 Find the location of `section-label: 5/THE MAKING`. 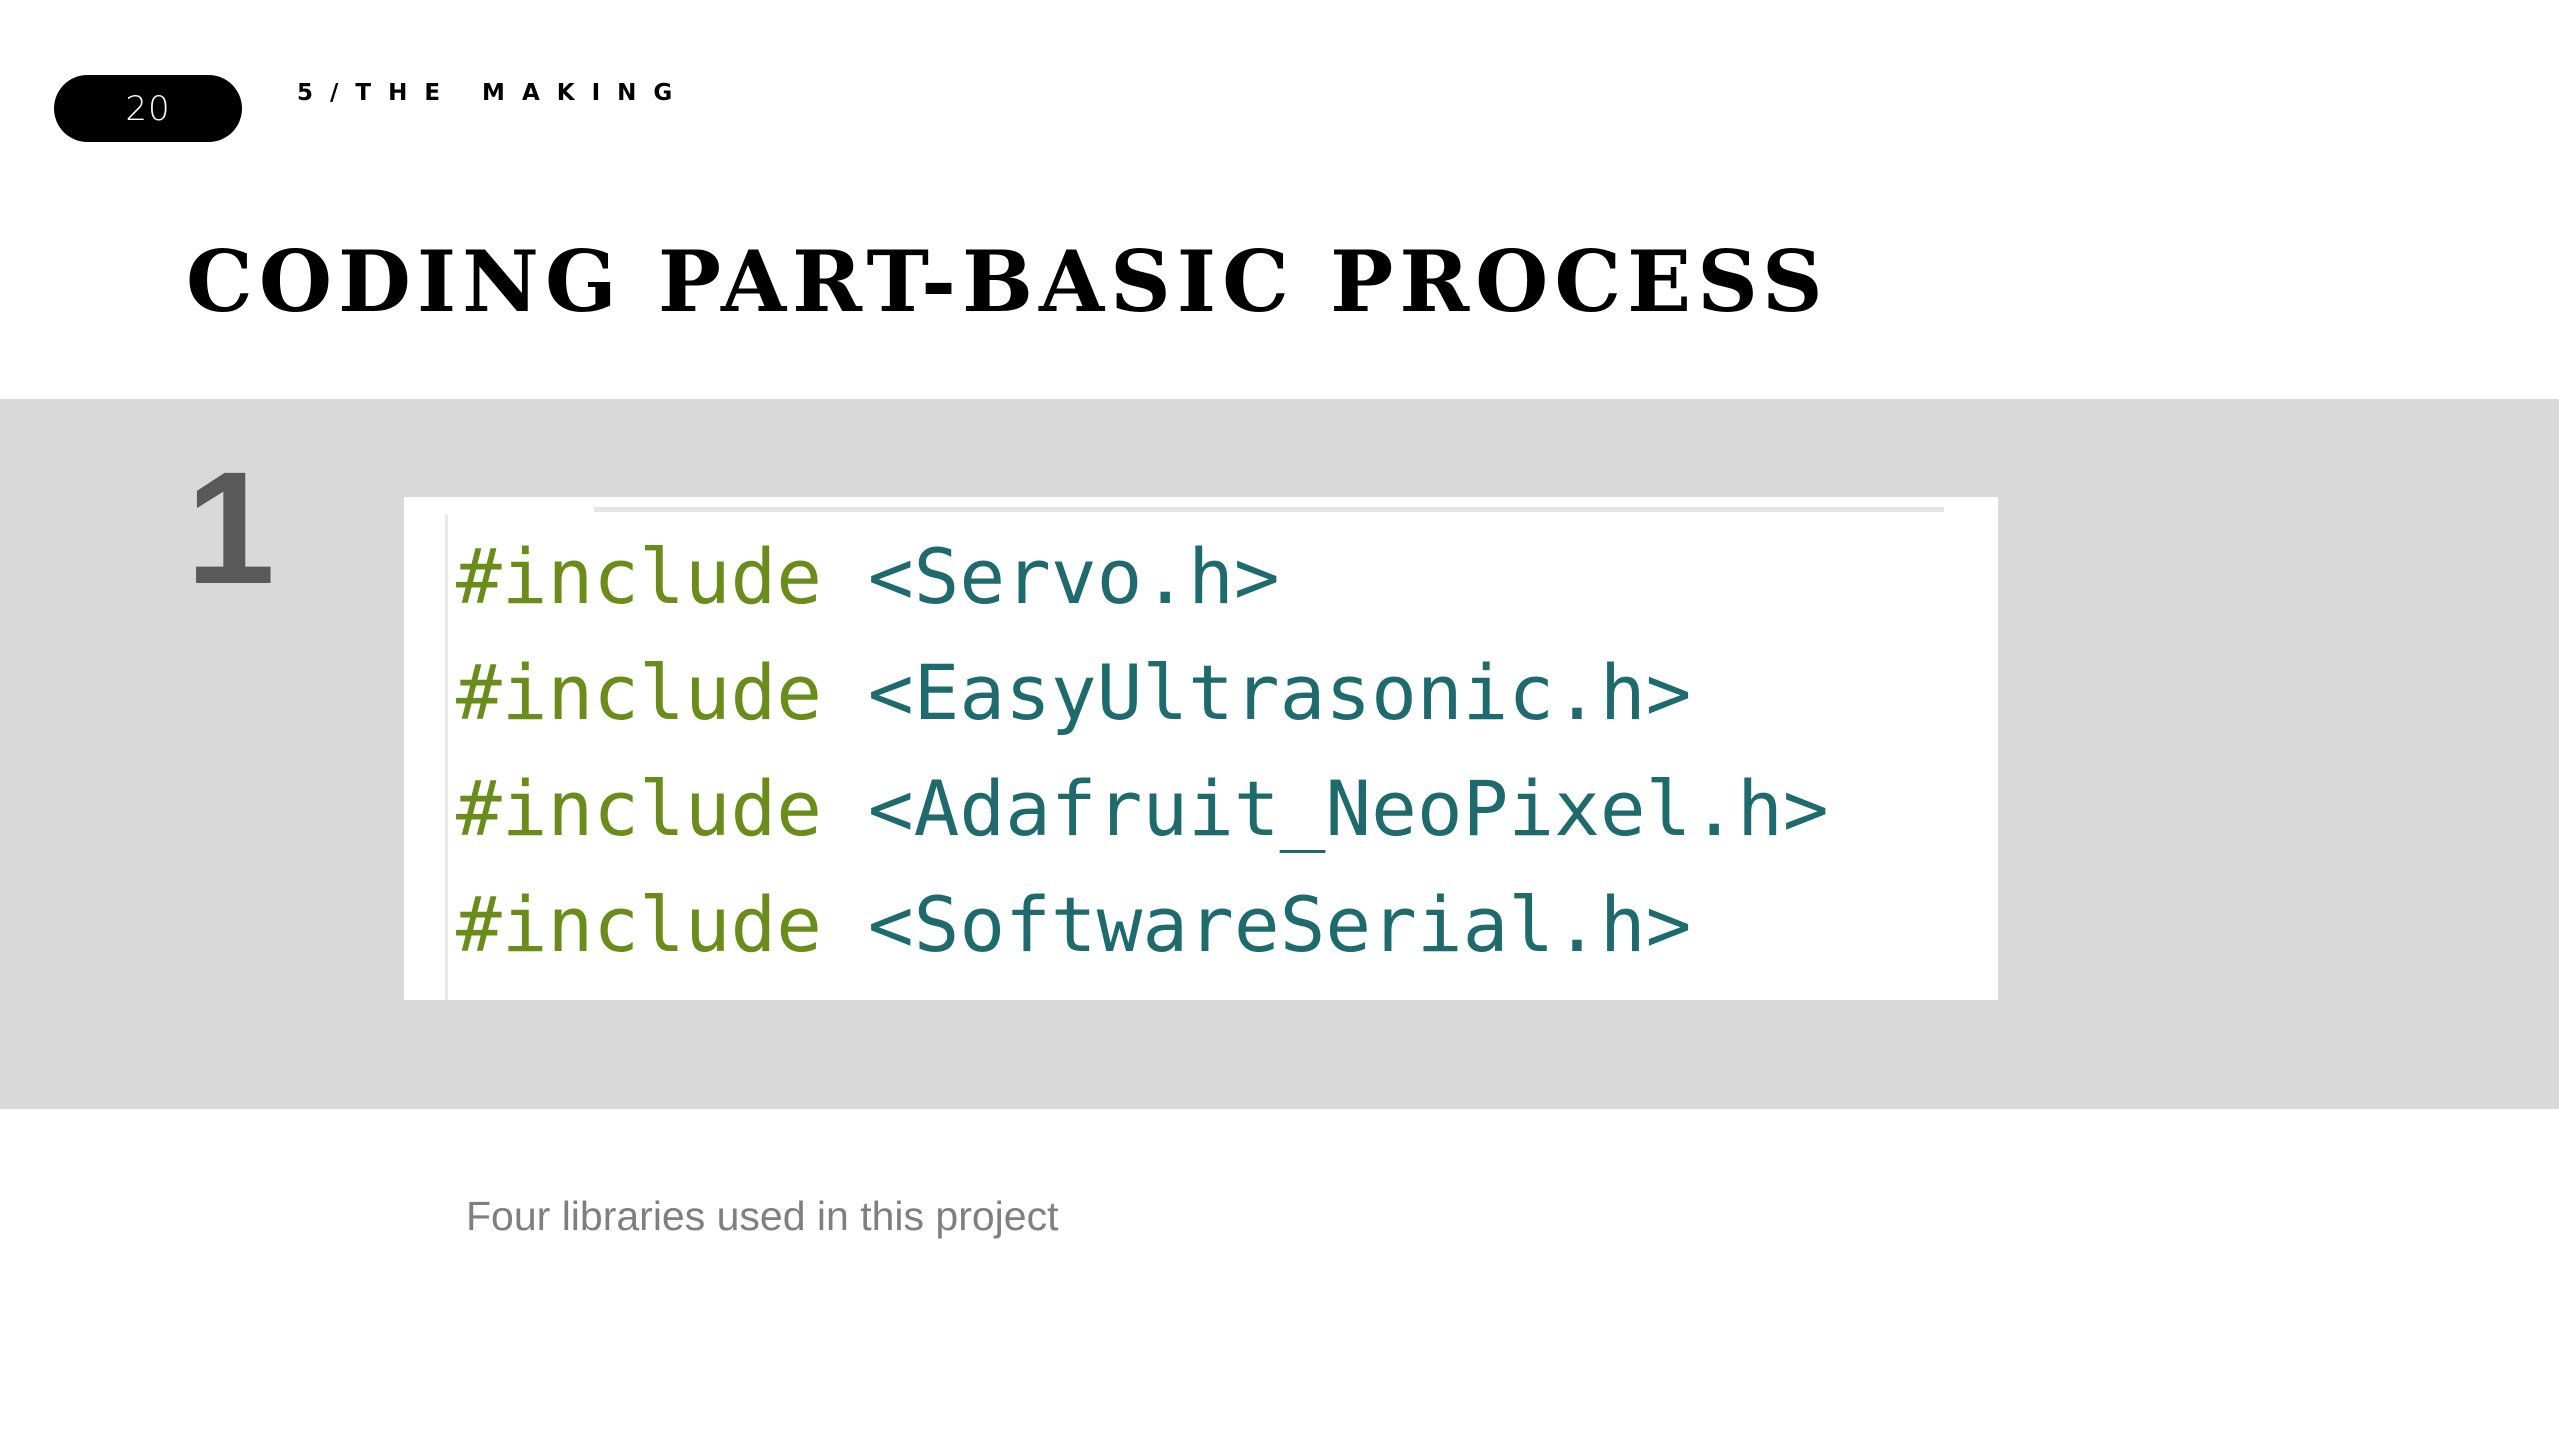

section-label: 5/THE MAKING is located at coordinates (493, 93).